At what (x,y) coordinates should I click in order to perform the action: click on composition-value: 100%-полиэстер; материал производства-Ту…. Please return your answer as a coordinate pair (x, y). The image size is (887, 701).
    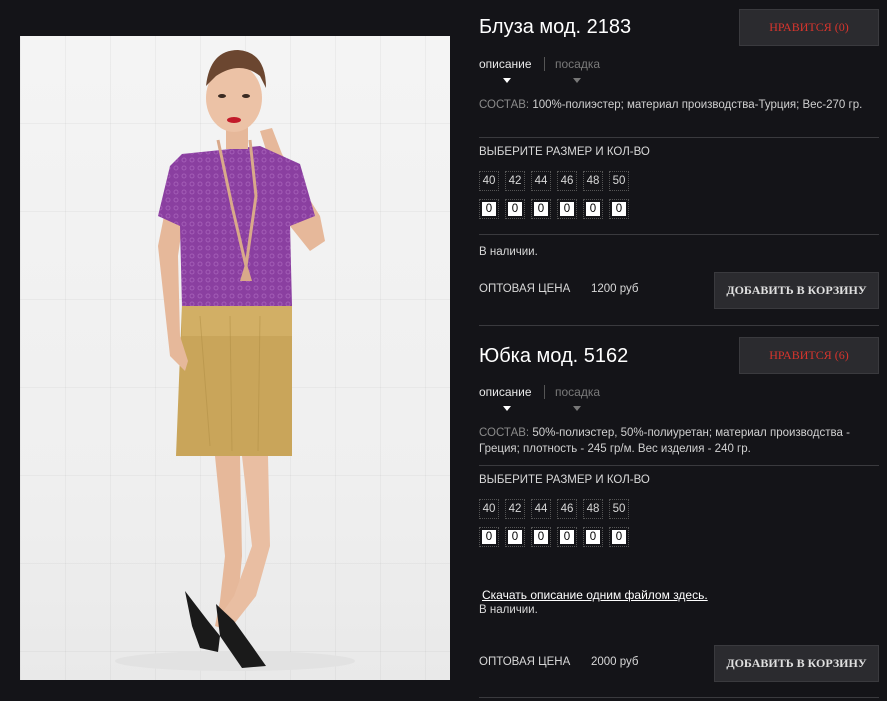
    Looking at the image, I should click on (697, 105).